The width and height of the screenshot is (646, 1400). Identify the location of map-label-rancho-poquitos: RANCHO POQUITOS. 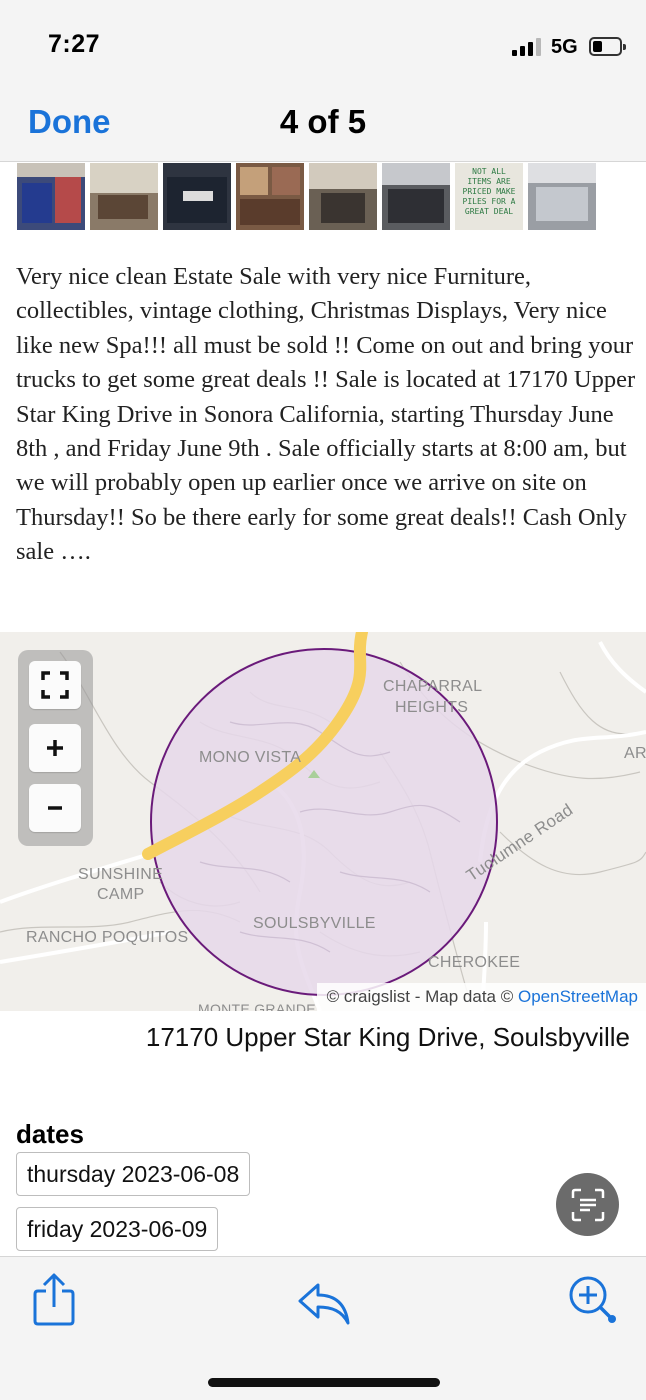
(107, 937).